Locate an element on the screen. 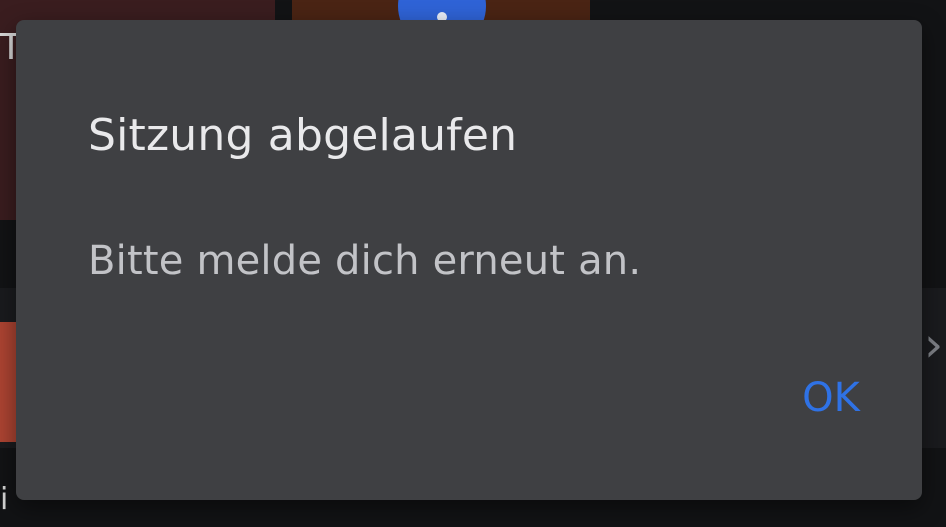 This screenshot has height=527, width=946. dialog-message: Bitte melde dich erneut an. is located at coordinates (365, 261).